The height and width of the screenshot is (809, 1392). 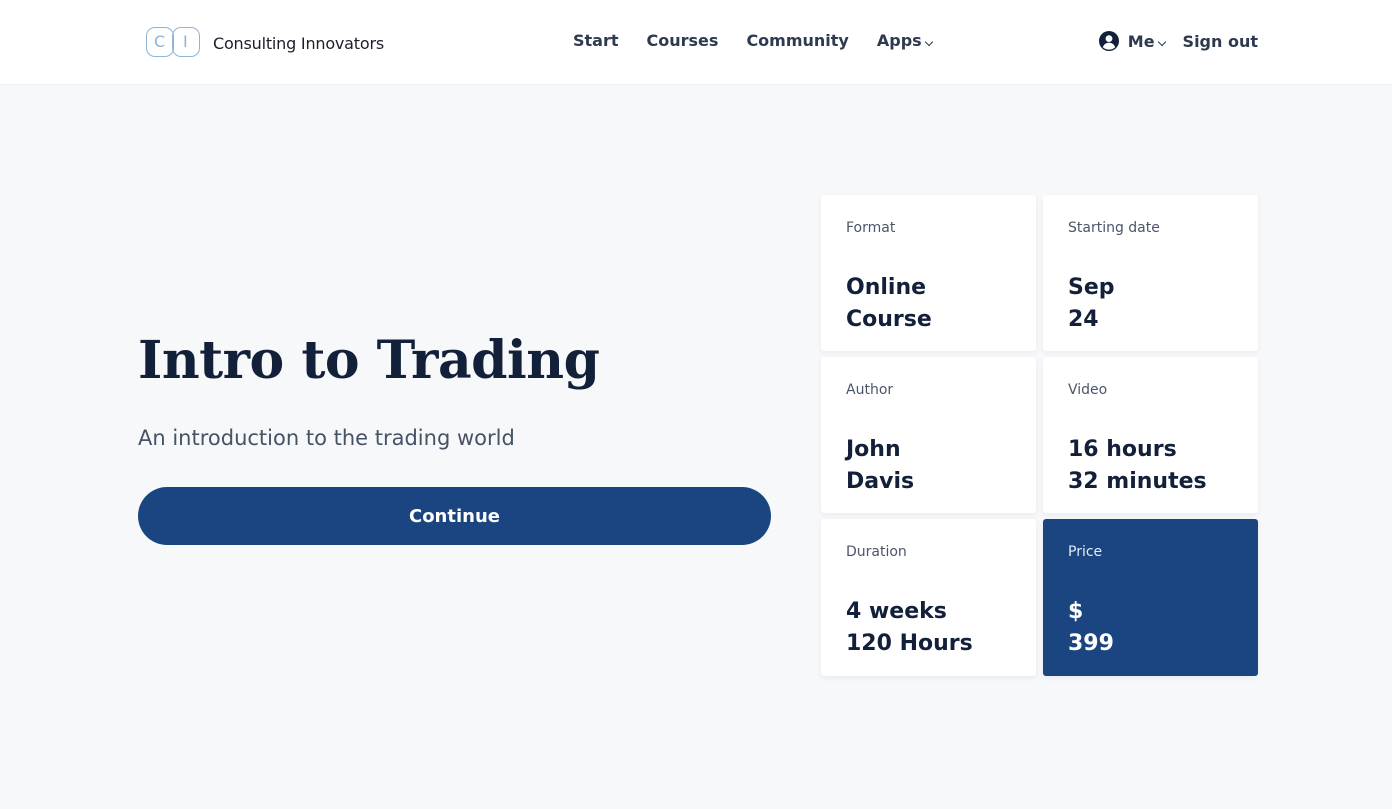 I want to click on detail-value: 16 hours 32 minutes, so click(x=1137, y=465).